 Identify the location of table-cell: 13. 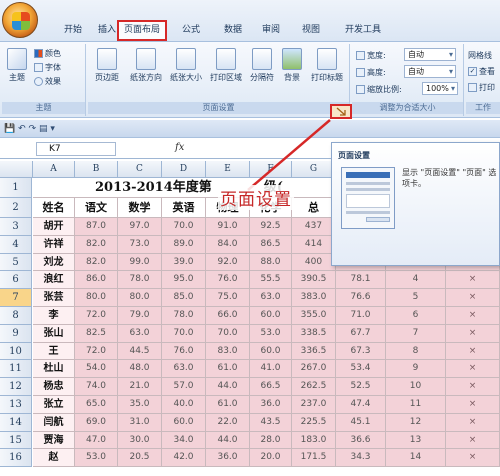
(416, 440).